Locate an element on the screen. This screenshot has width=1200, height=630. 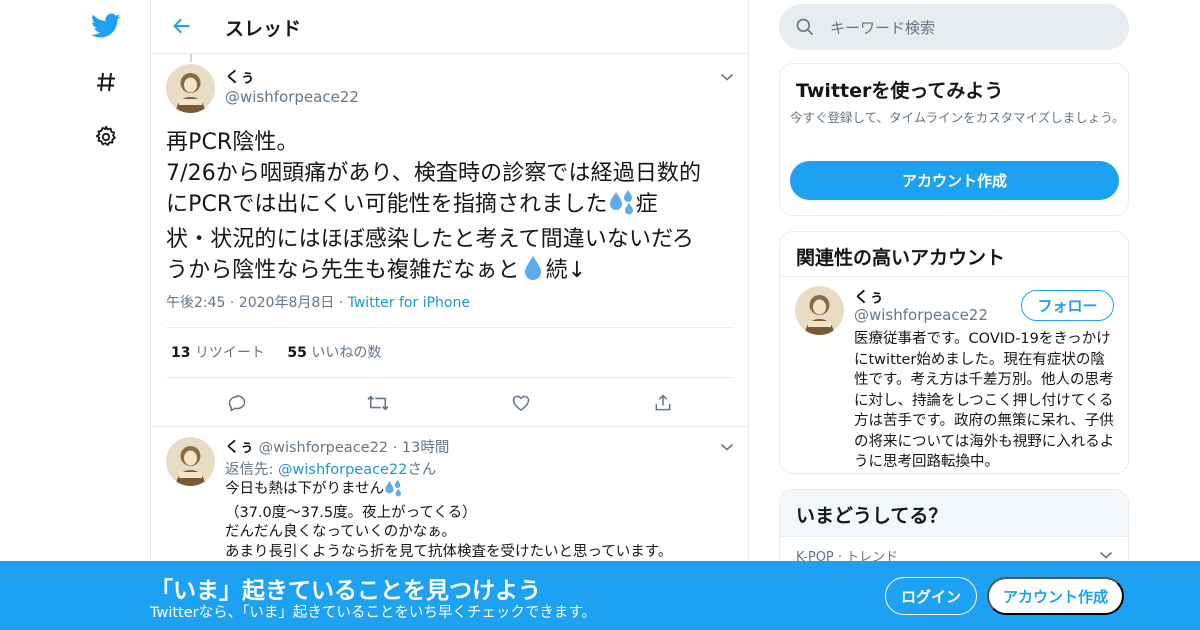
tweet-time: 午後2:45 is located at coordinates (195, 303).